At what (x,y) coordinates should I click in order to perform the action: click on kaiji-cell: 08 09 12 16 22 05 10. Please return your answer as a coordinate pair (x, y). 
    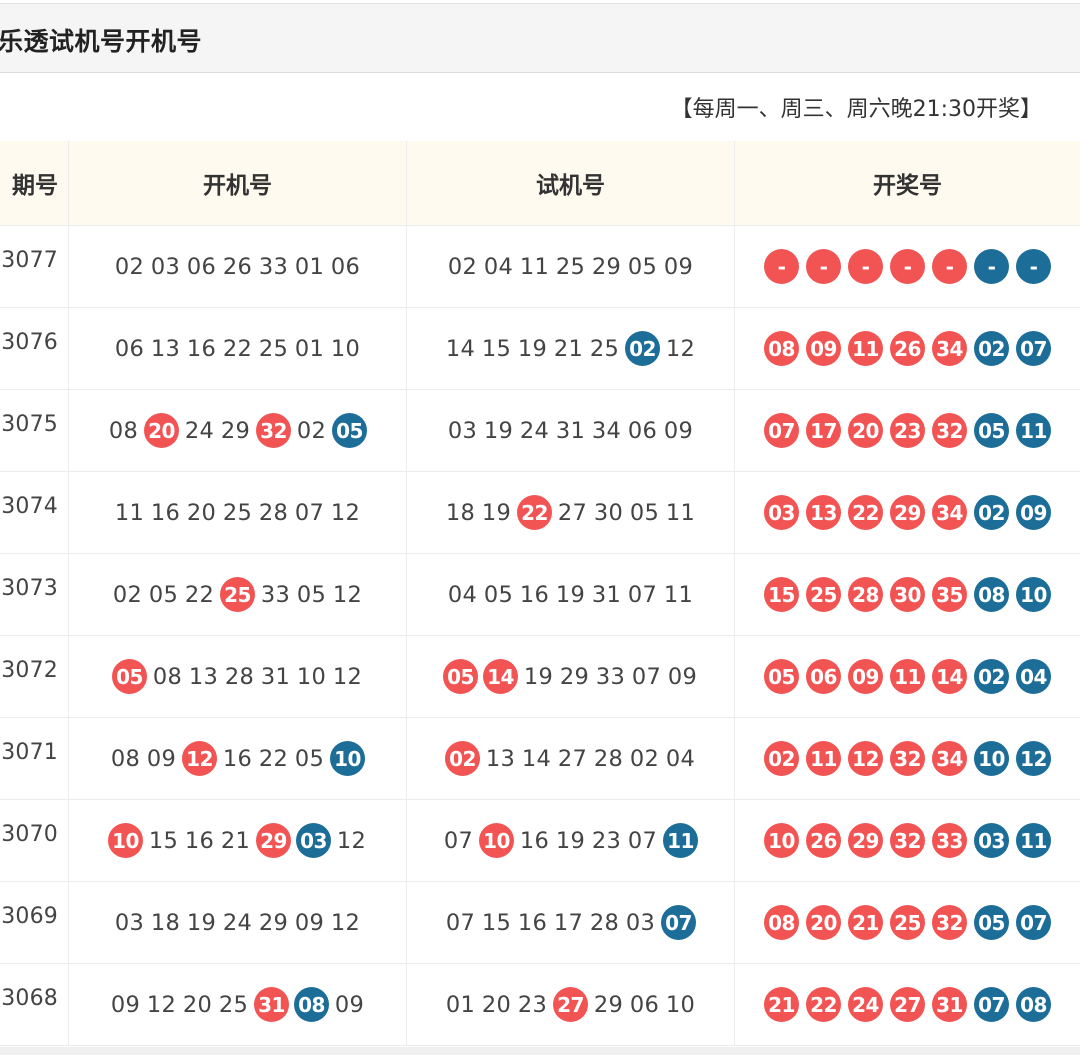
    Looking at the image, I should click on (237, 758).